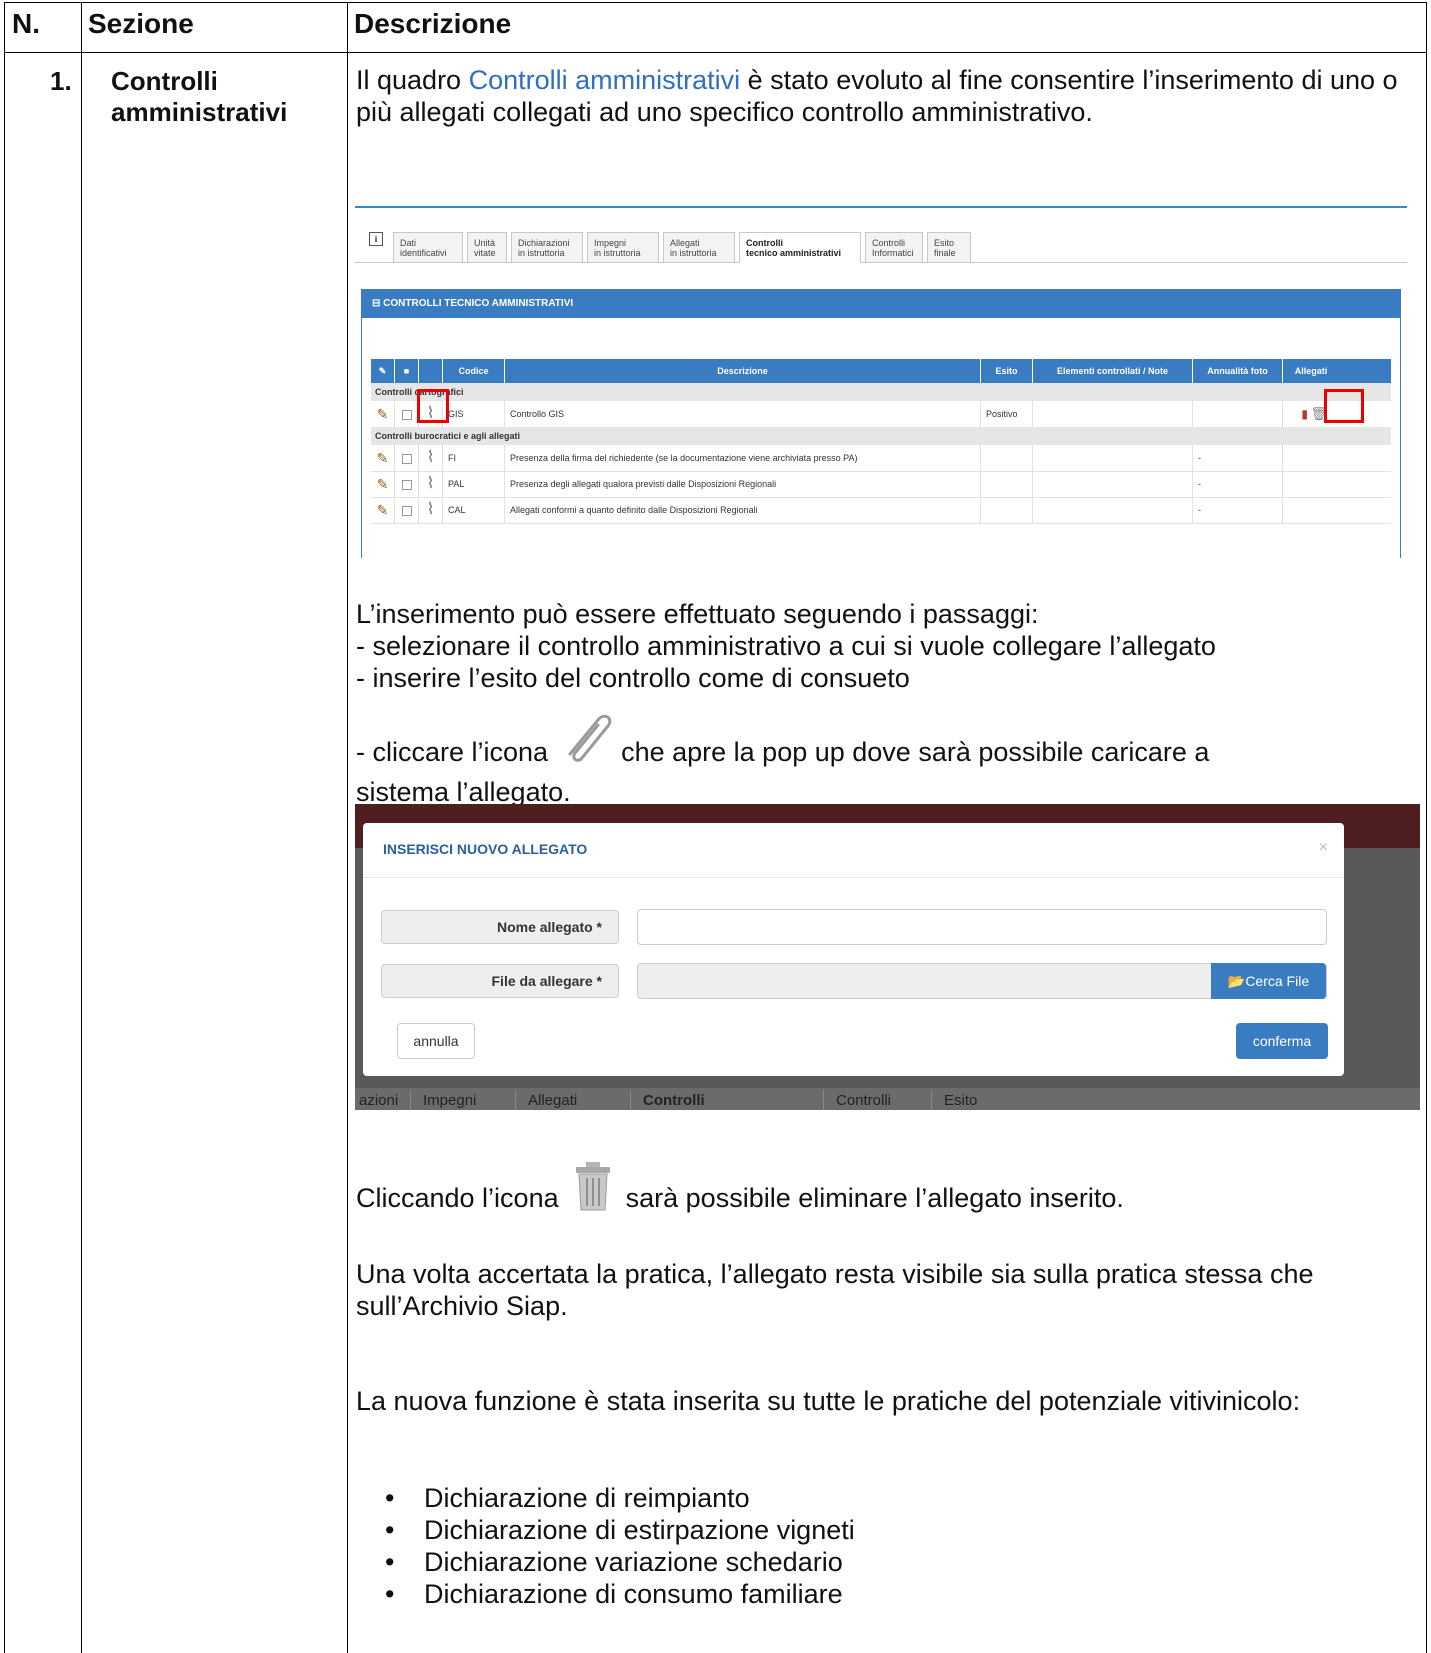 The width and height of the screenshot is (1431, 1653). I want to click on tab-impegni: Impegni in istruttoria, so click(623, 247).